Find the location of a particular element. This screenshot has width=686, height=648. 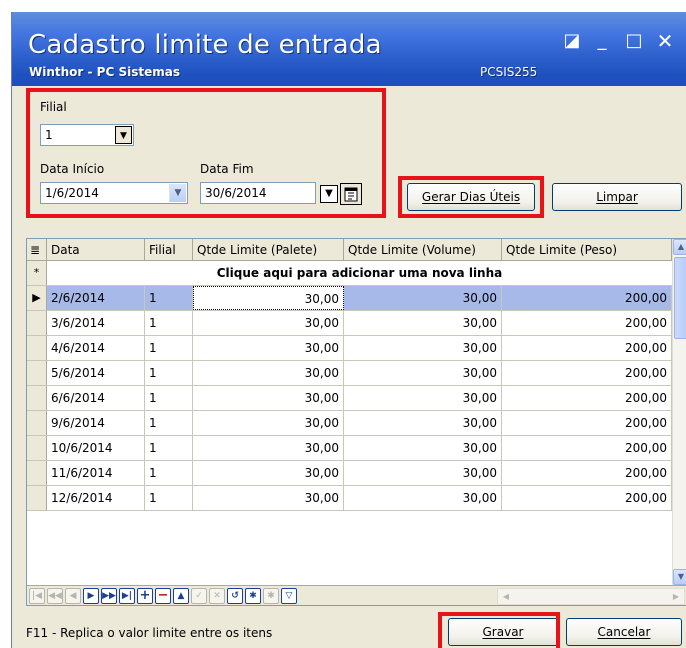

maximize-icon: □ is located at coordinates (634, 42).